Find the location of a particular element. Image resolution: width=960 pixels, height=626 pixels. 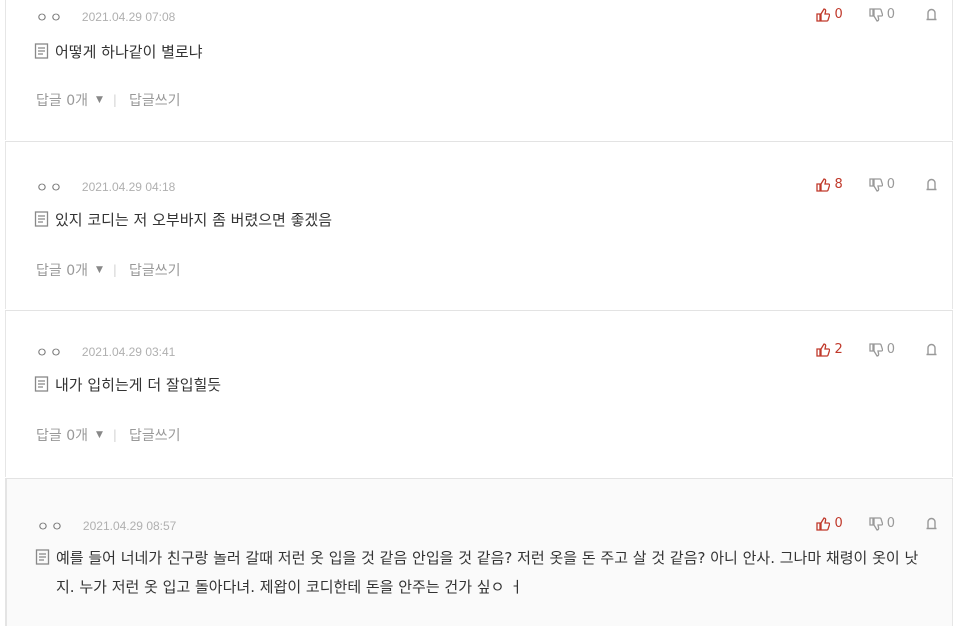

comment-meta: ㅇㅇ 2021.04.29 08:57 is located at coordinates (107, 526).